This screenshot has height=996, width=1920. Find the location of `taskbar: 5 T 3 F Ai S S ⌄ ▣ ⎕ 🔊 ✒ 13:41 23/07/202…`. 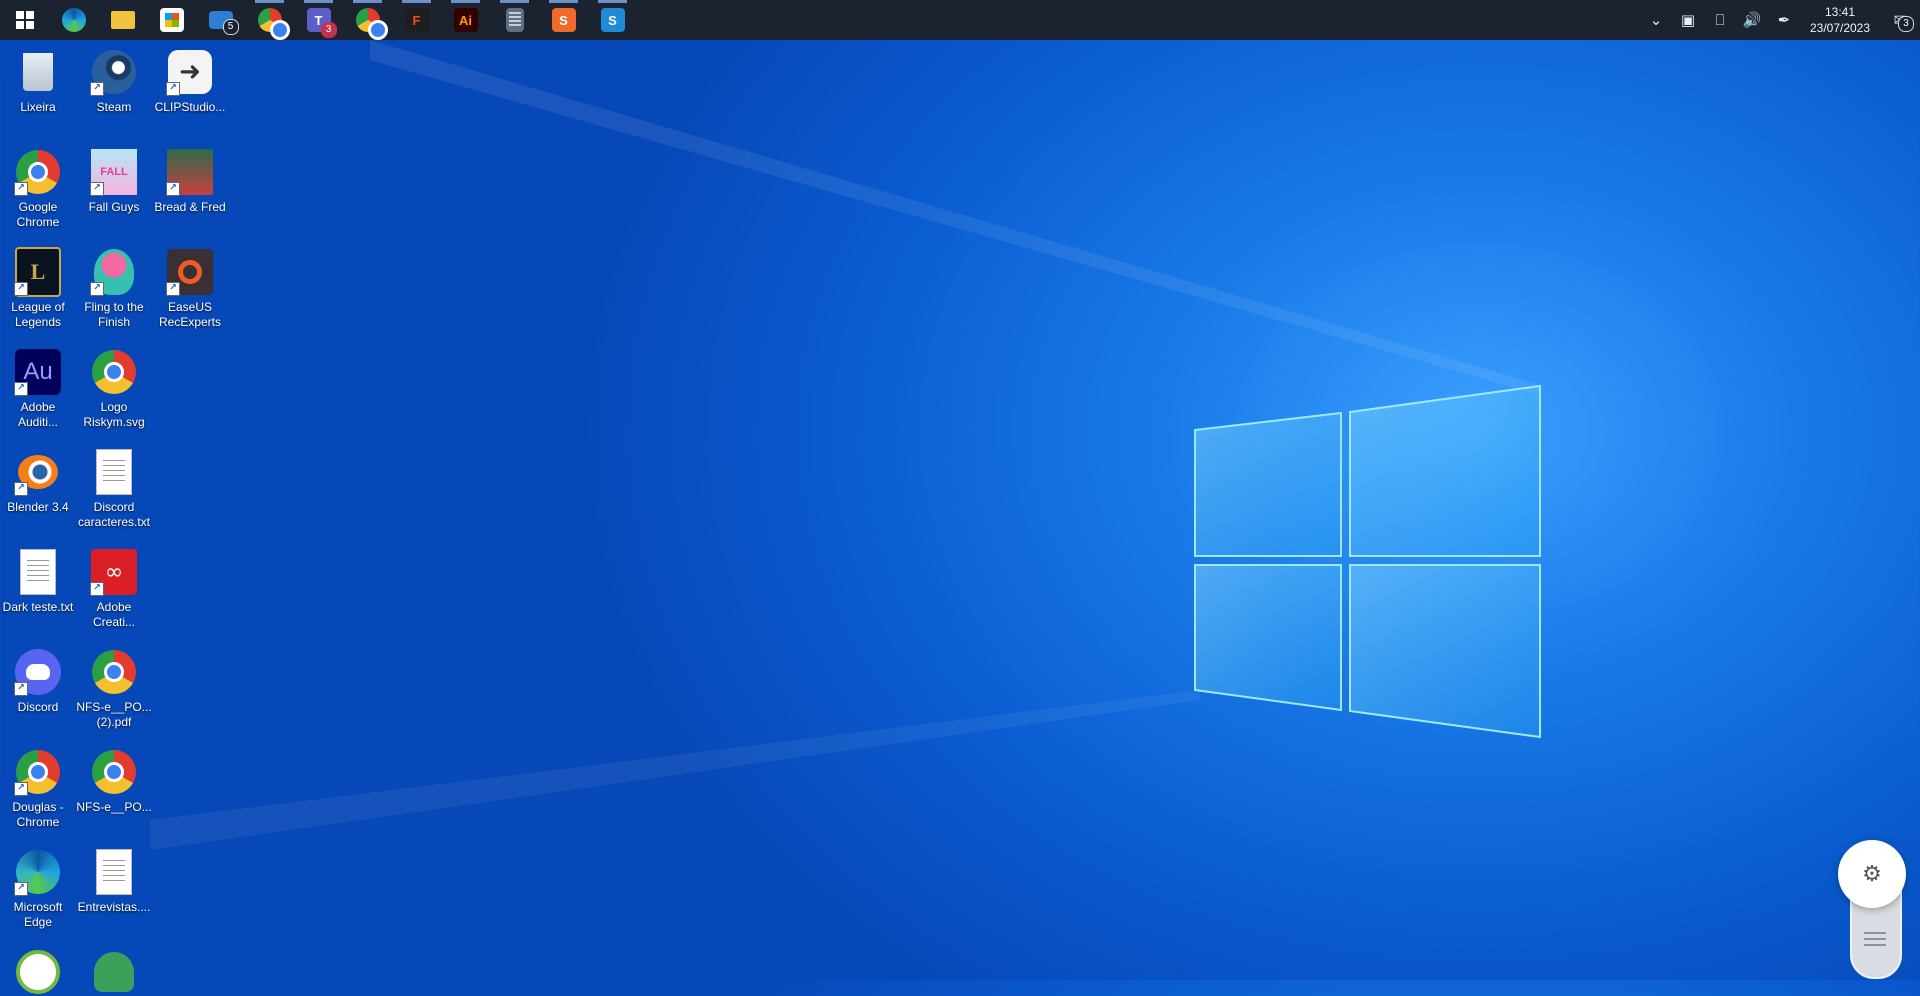

taskbar: 5 T 3 F Ai S S ⌄ ▣ ⎕ 🔊 ✒ 13:41 23/07/202… is located at coordinates (960, 20).